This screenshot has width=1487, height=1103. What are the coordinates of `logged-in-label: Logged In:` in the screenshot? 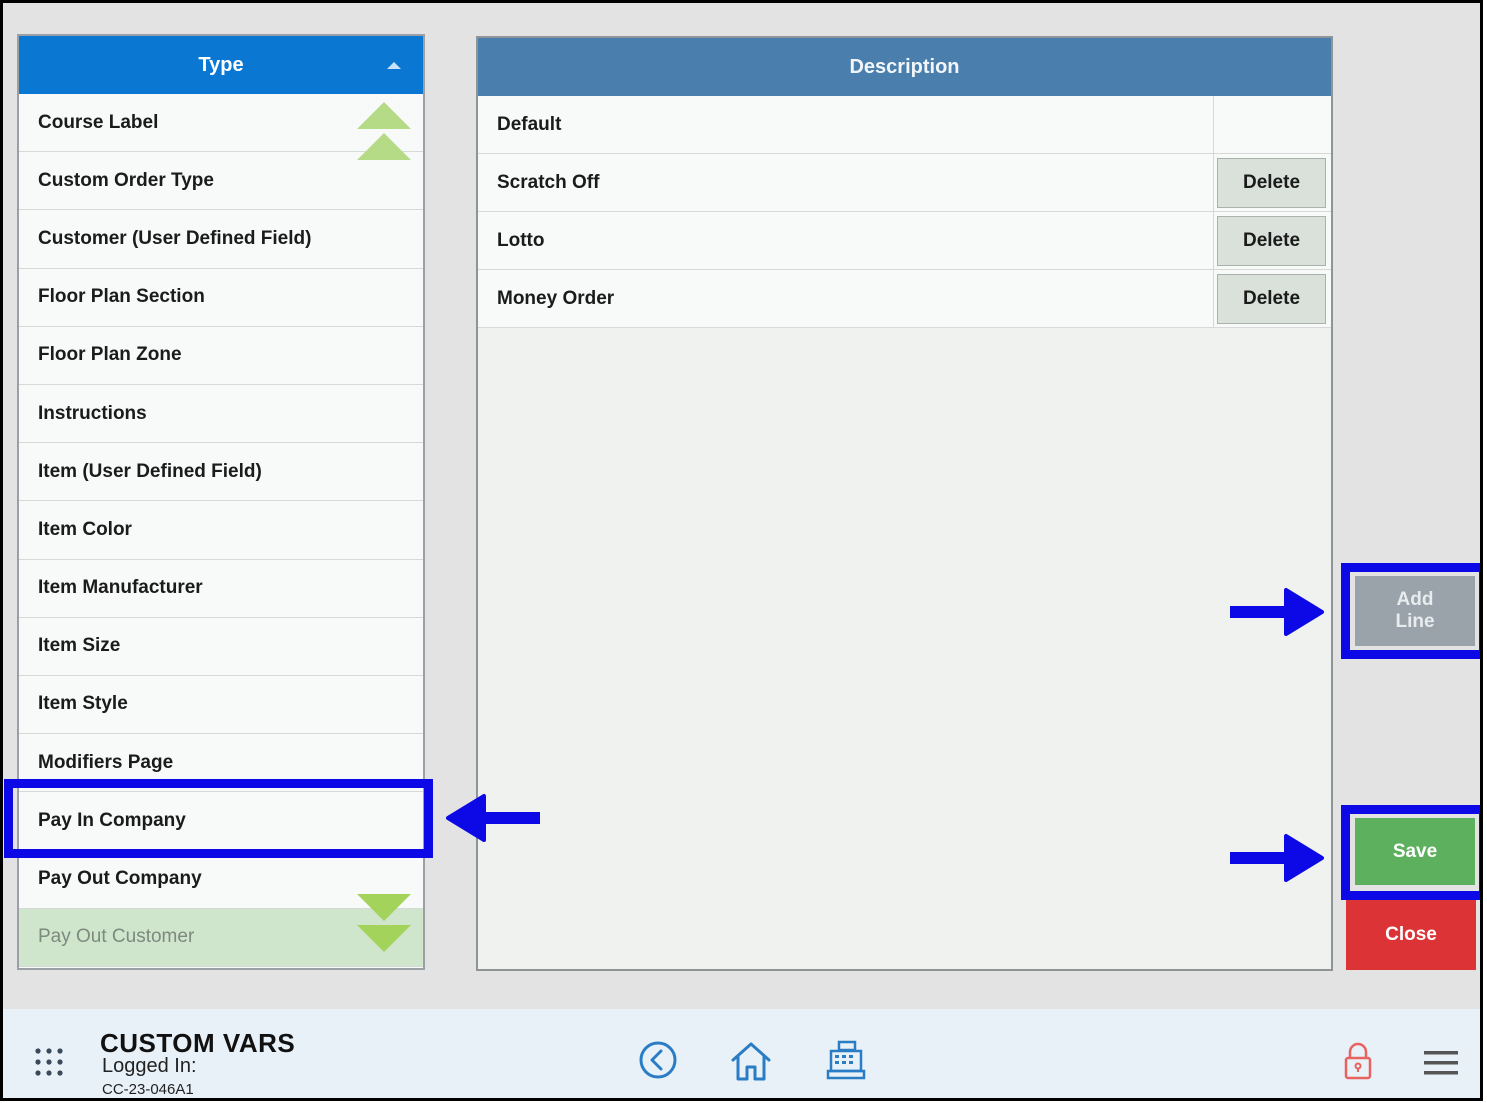 It's located at (149, 1066).